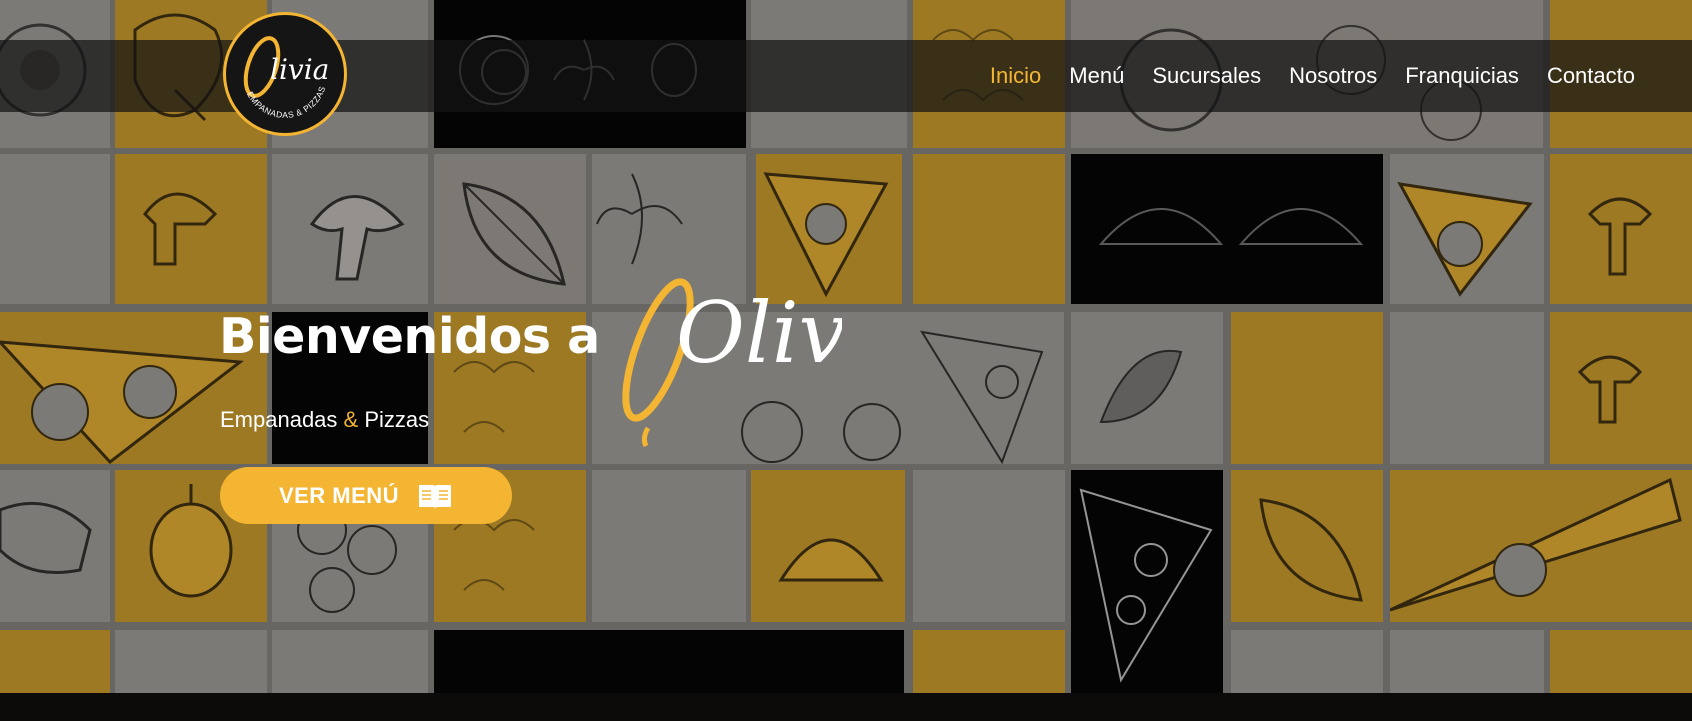 This screenshot has height=721, width=1692. What do you see at coordinates (397, 419) in the screenshot?
I see `tagline-pizzas: Pizzas` at bounding box center [397, 419].